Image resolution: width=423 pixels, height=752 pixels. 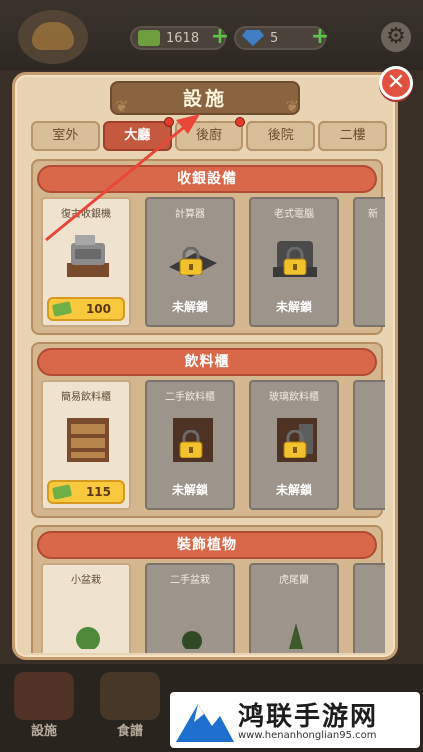 I want to click on mountain-logo-icon, so click(x=205, y=723).